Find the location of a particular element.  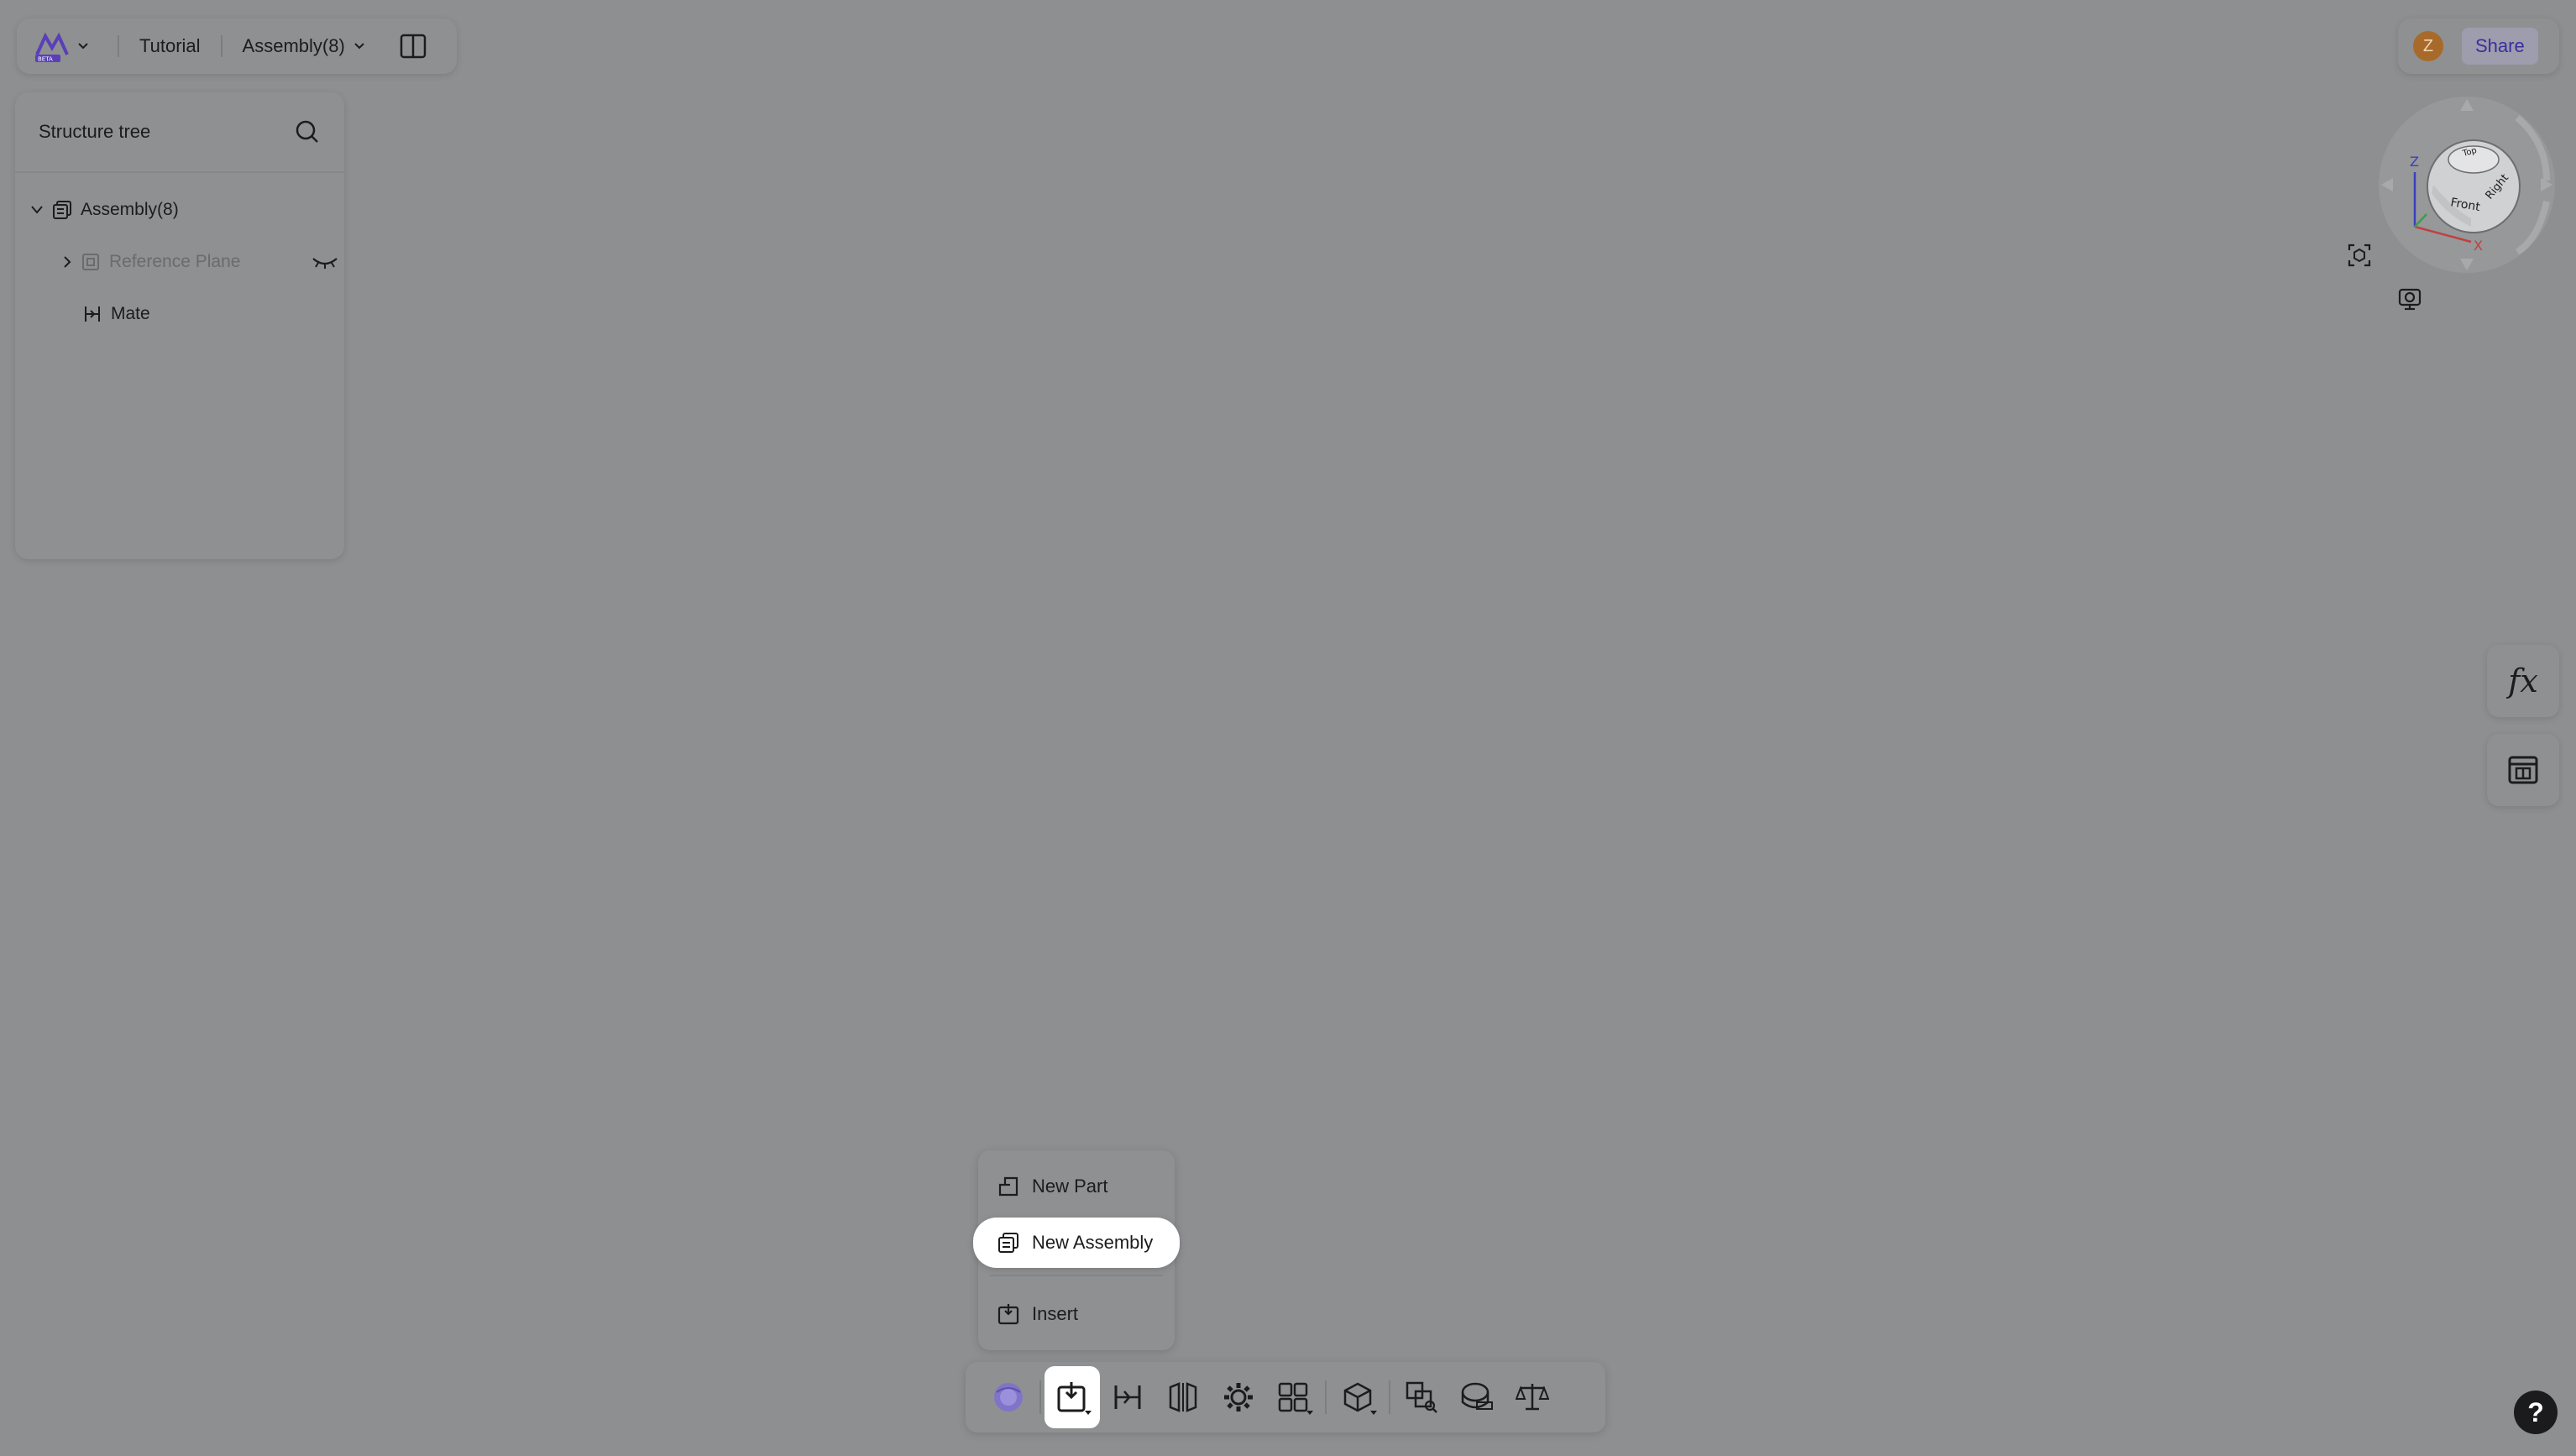

mode-orb-icon is located at coordinates (1008, 1397).